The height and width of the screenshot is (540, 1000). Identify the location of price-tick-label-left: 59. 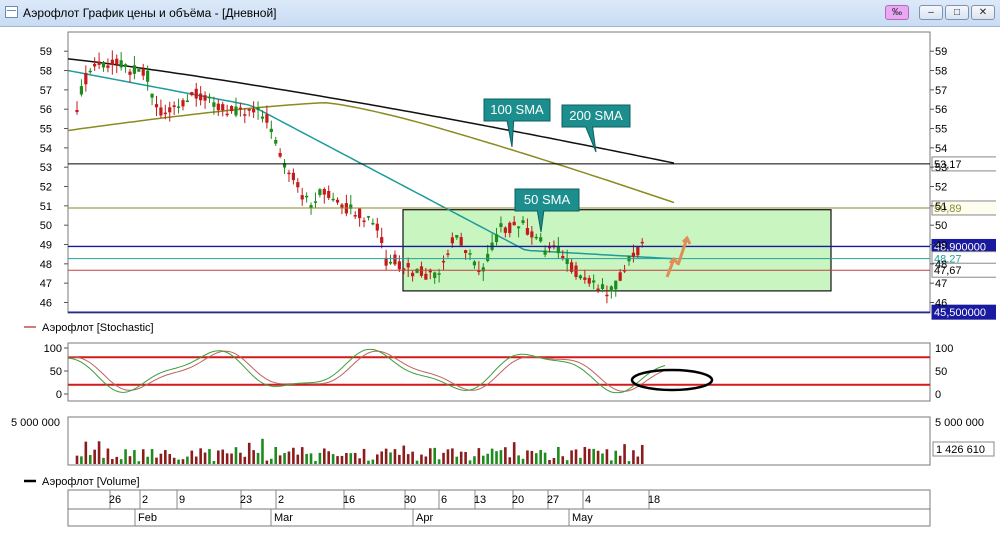
(46, 52).